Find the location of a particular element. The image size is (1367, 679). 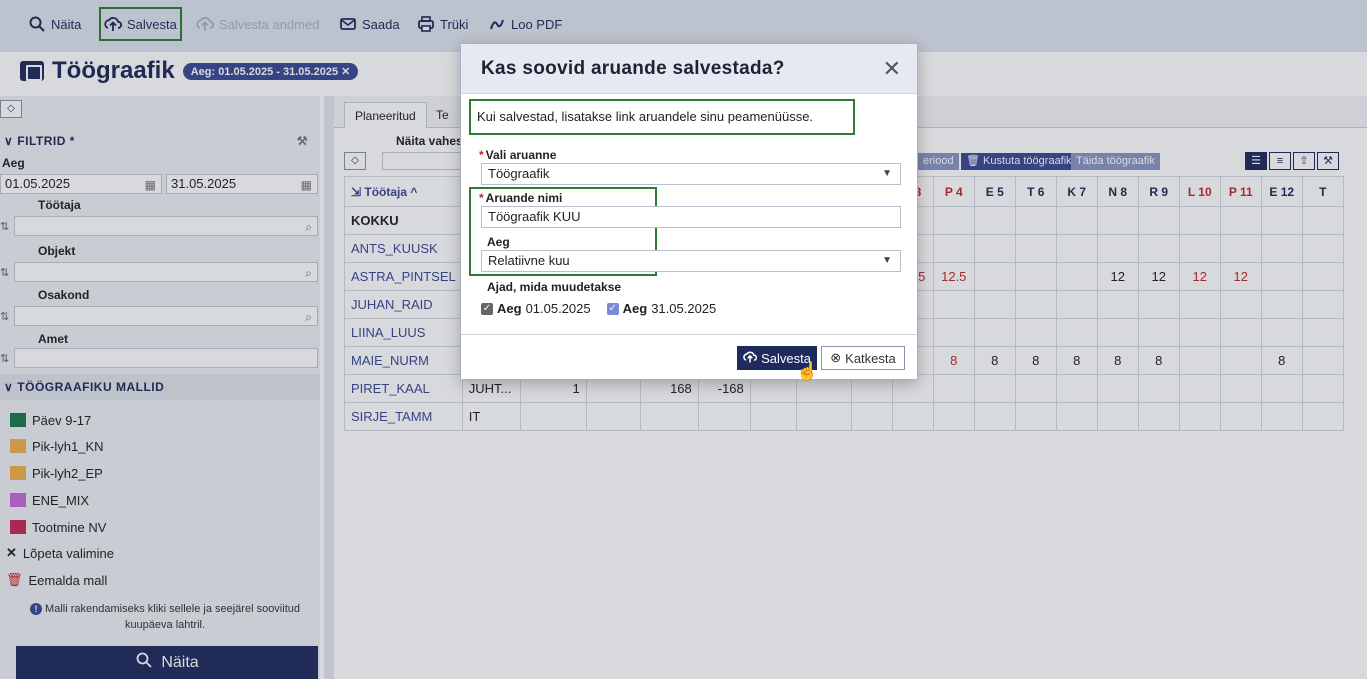

end-date-checkbox: ✓ is located at coordinates (612, 308).